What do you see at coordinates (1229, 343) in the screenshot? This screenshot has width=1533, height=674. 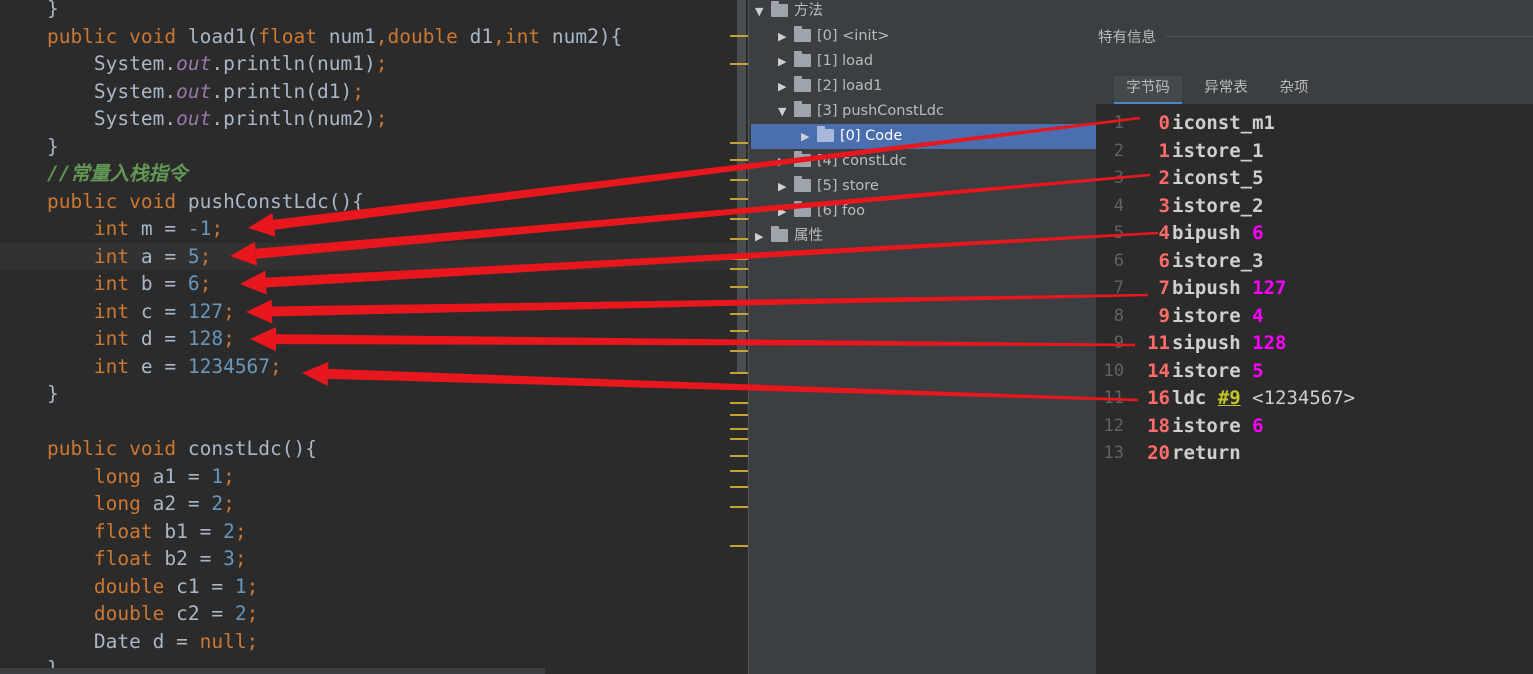 I see `opcode: sipush 128` at bounding box center [1229, 343].